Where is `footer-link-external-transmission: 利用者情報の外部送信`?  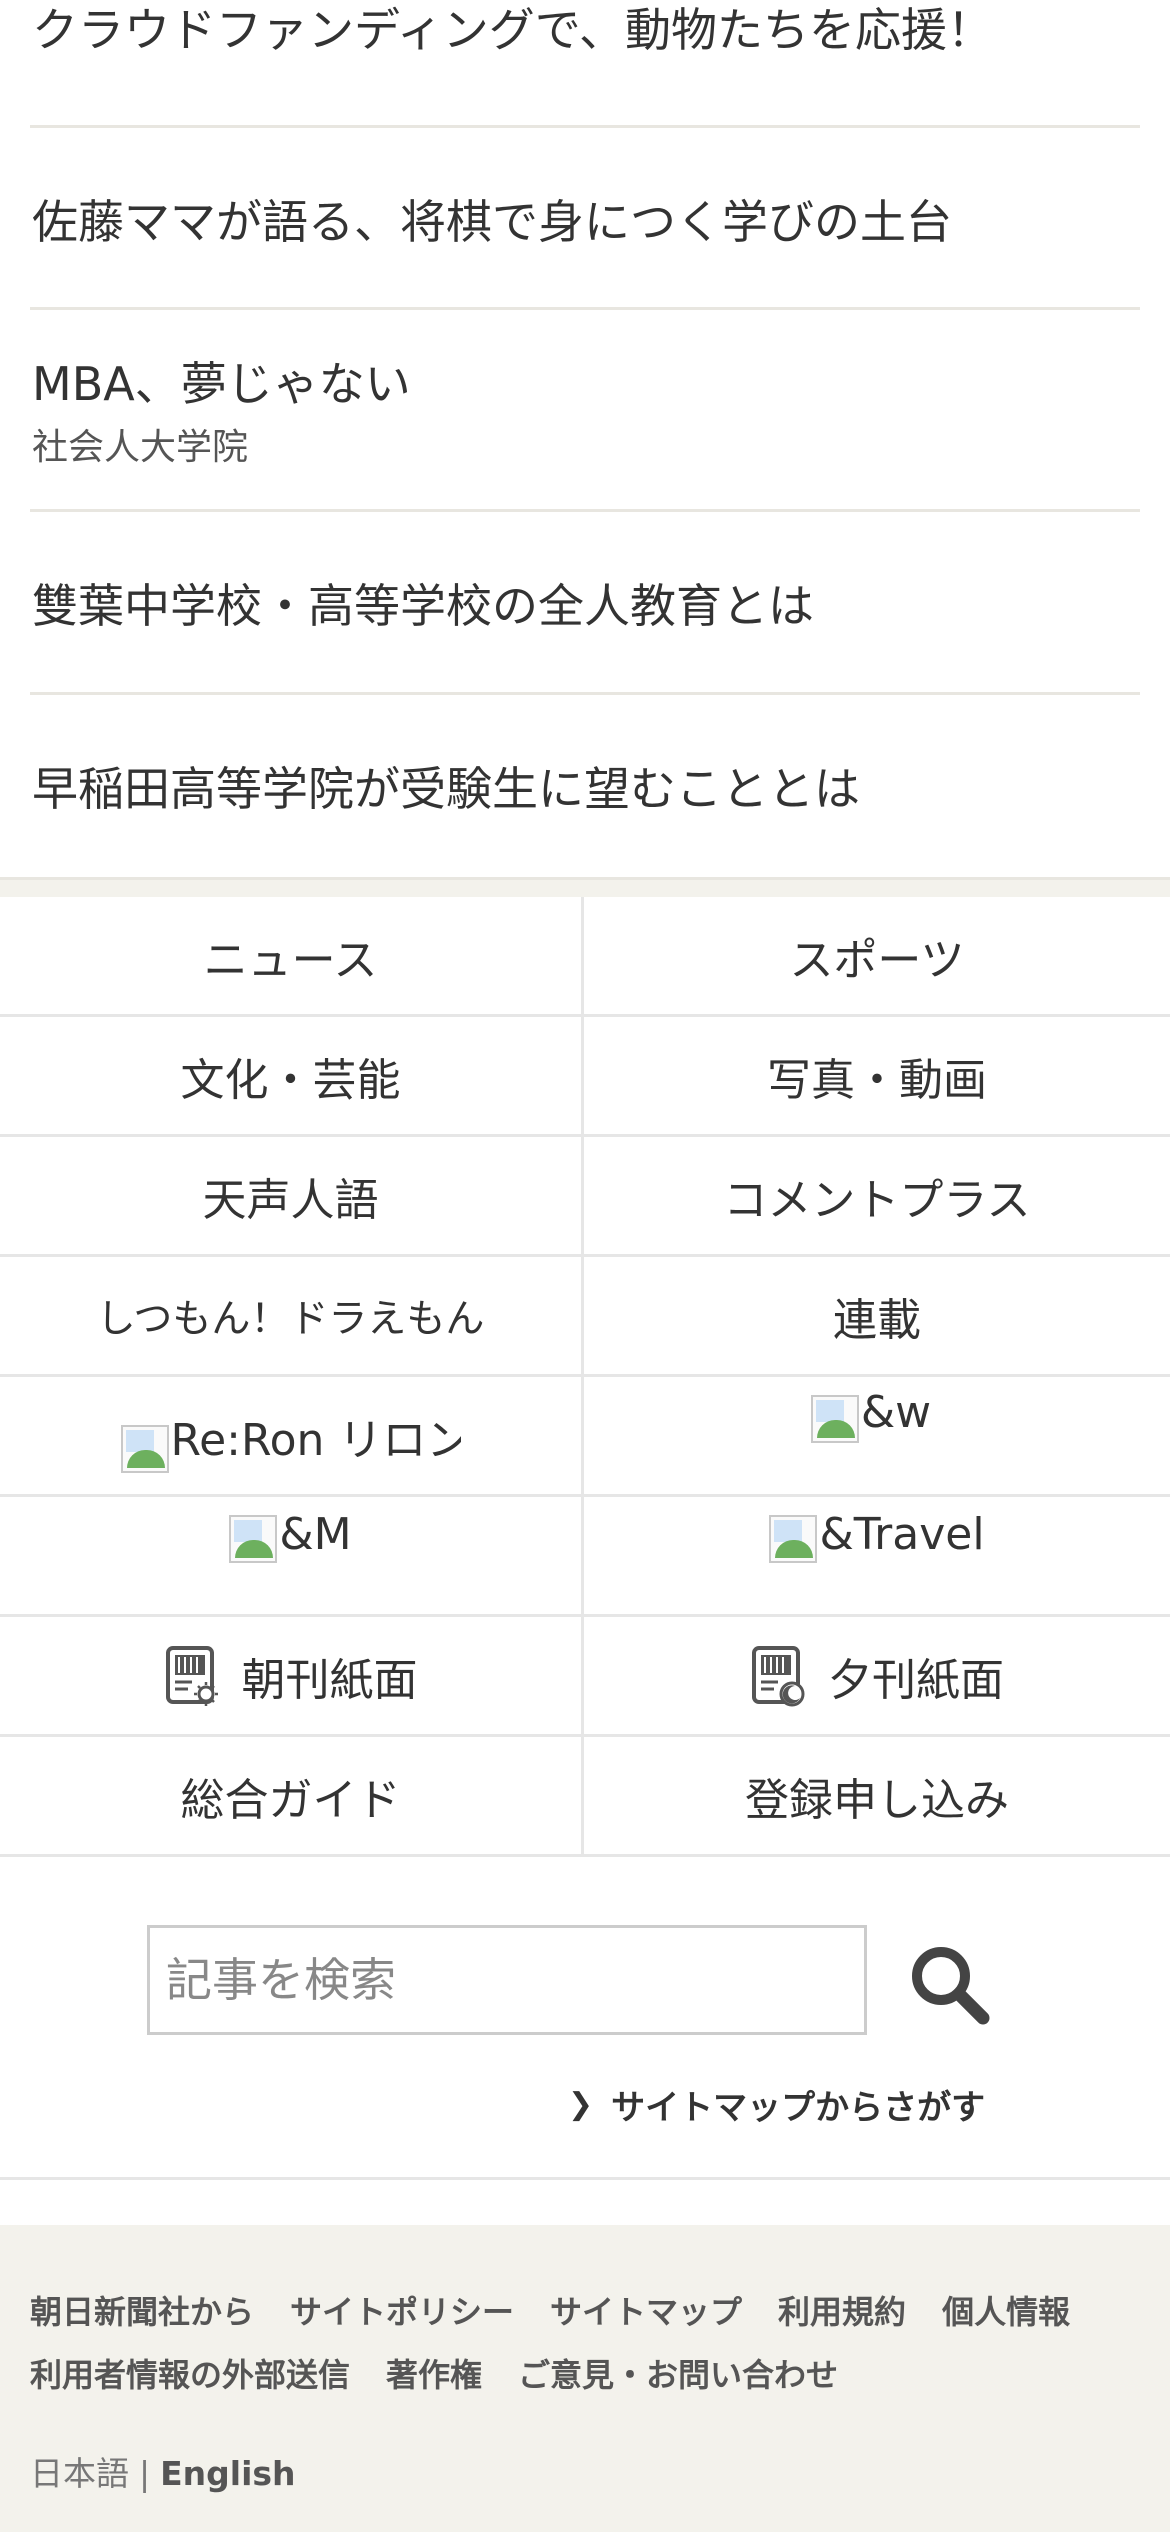 footer-link-external-transmission: 利用者情報の外部送信 is located at coordinates (190, 2373).